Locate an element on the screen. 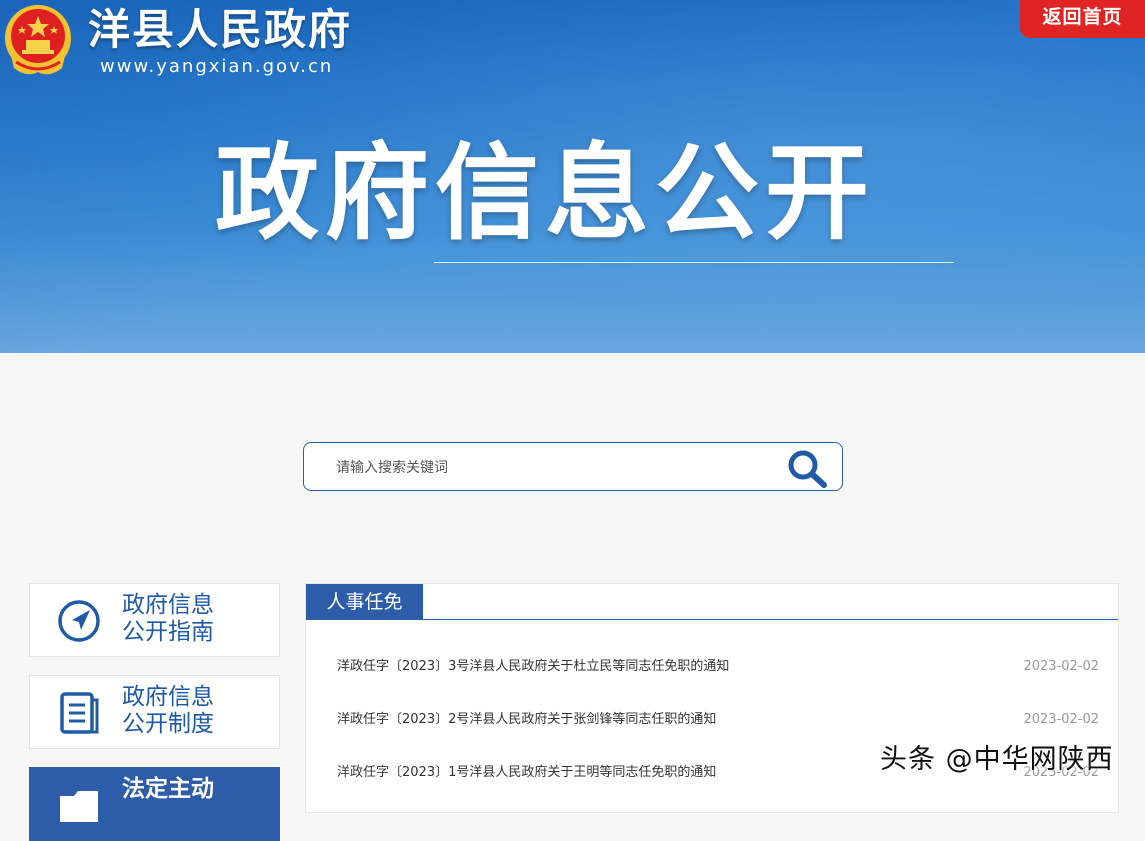 The height and width of the screenshot is (841, 1145). folder-icon is located at coordinates (79, 806).